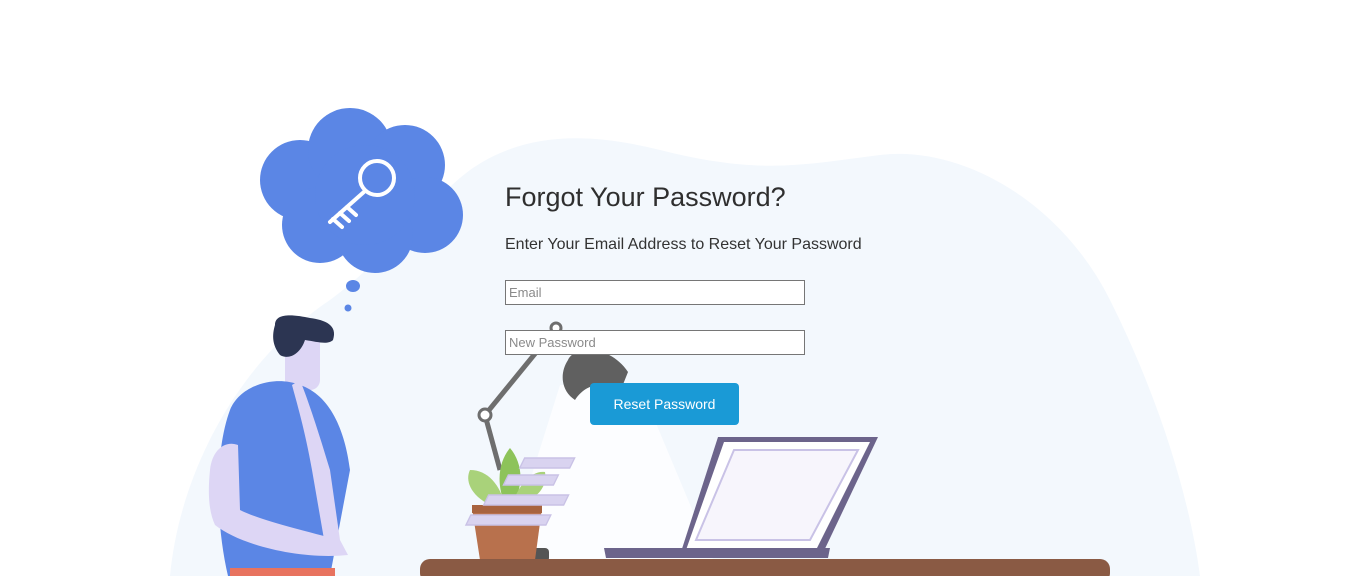 The image size is (1366, 576). What do you see at coordinates (655, 342) in the screenshot?
I see `new-password-input` at bounding box center [655, 342].